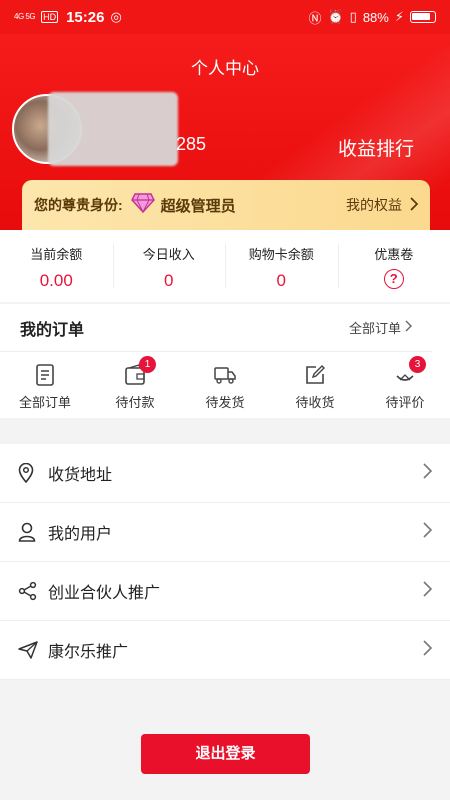 This screenshot has height=800, width=450. What do you see at coordinates (191, 144) in the screenshot?
I see `user-id: 285` at bounding box center [191, 144].